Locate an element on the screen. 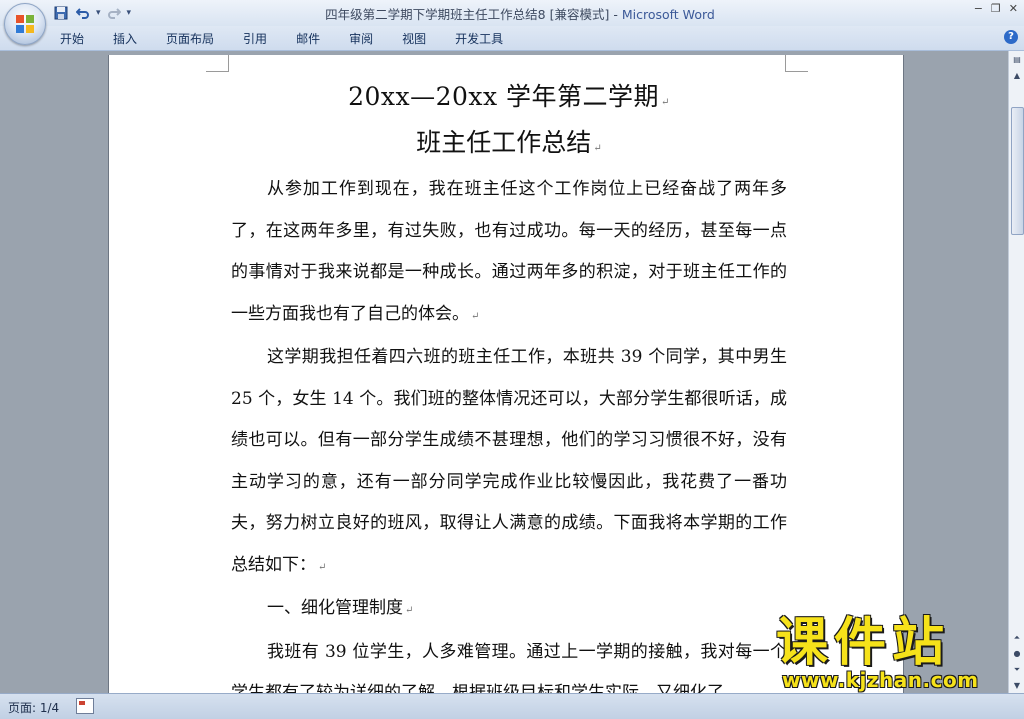 The width and height of the screenshot is (1024, 719). ribbon-tabs: 开始 插入 页面布局 引用 邮件 审阅 视图 开发工具 is located at coordinates (296, 38).